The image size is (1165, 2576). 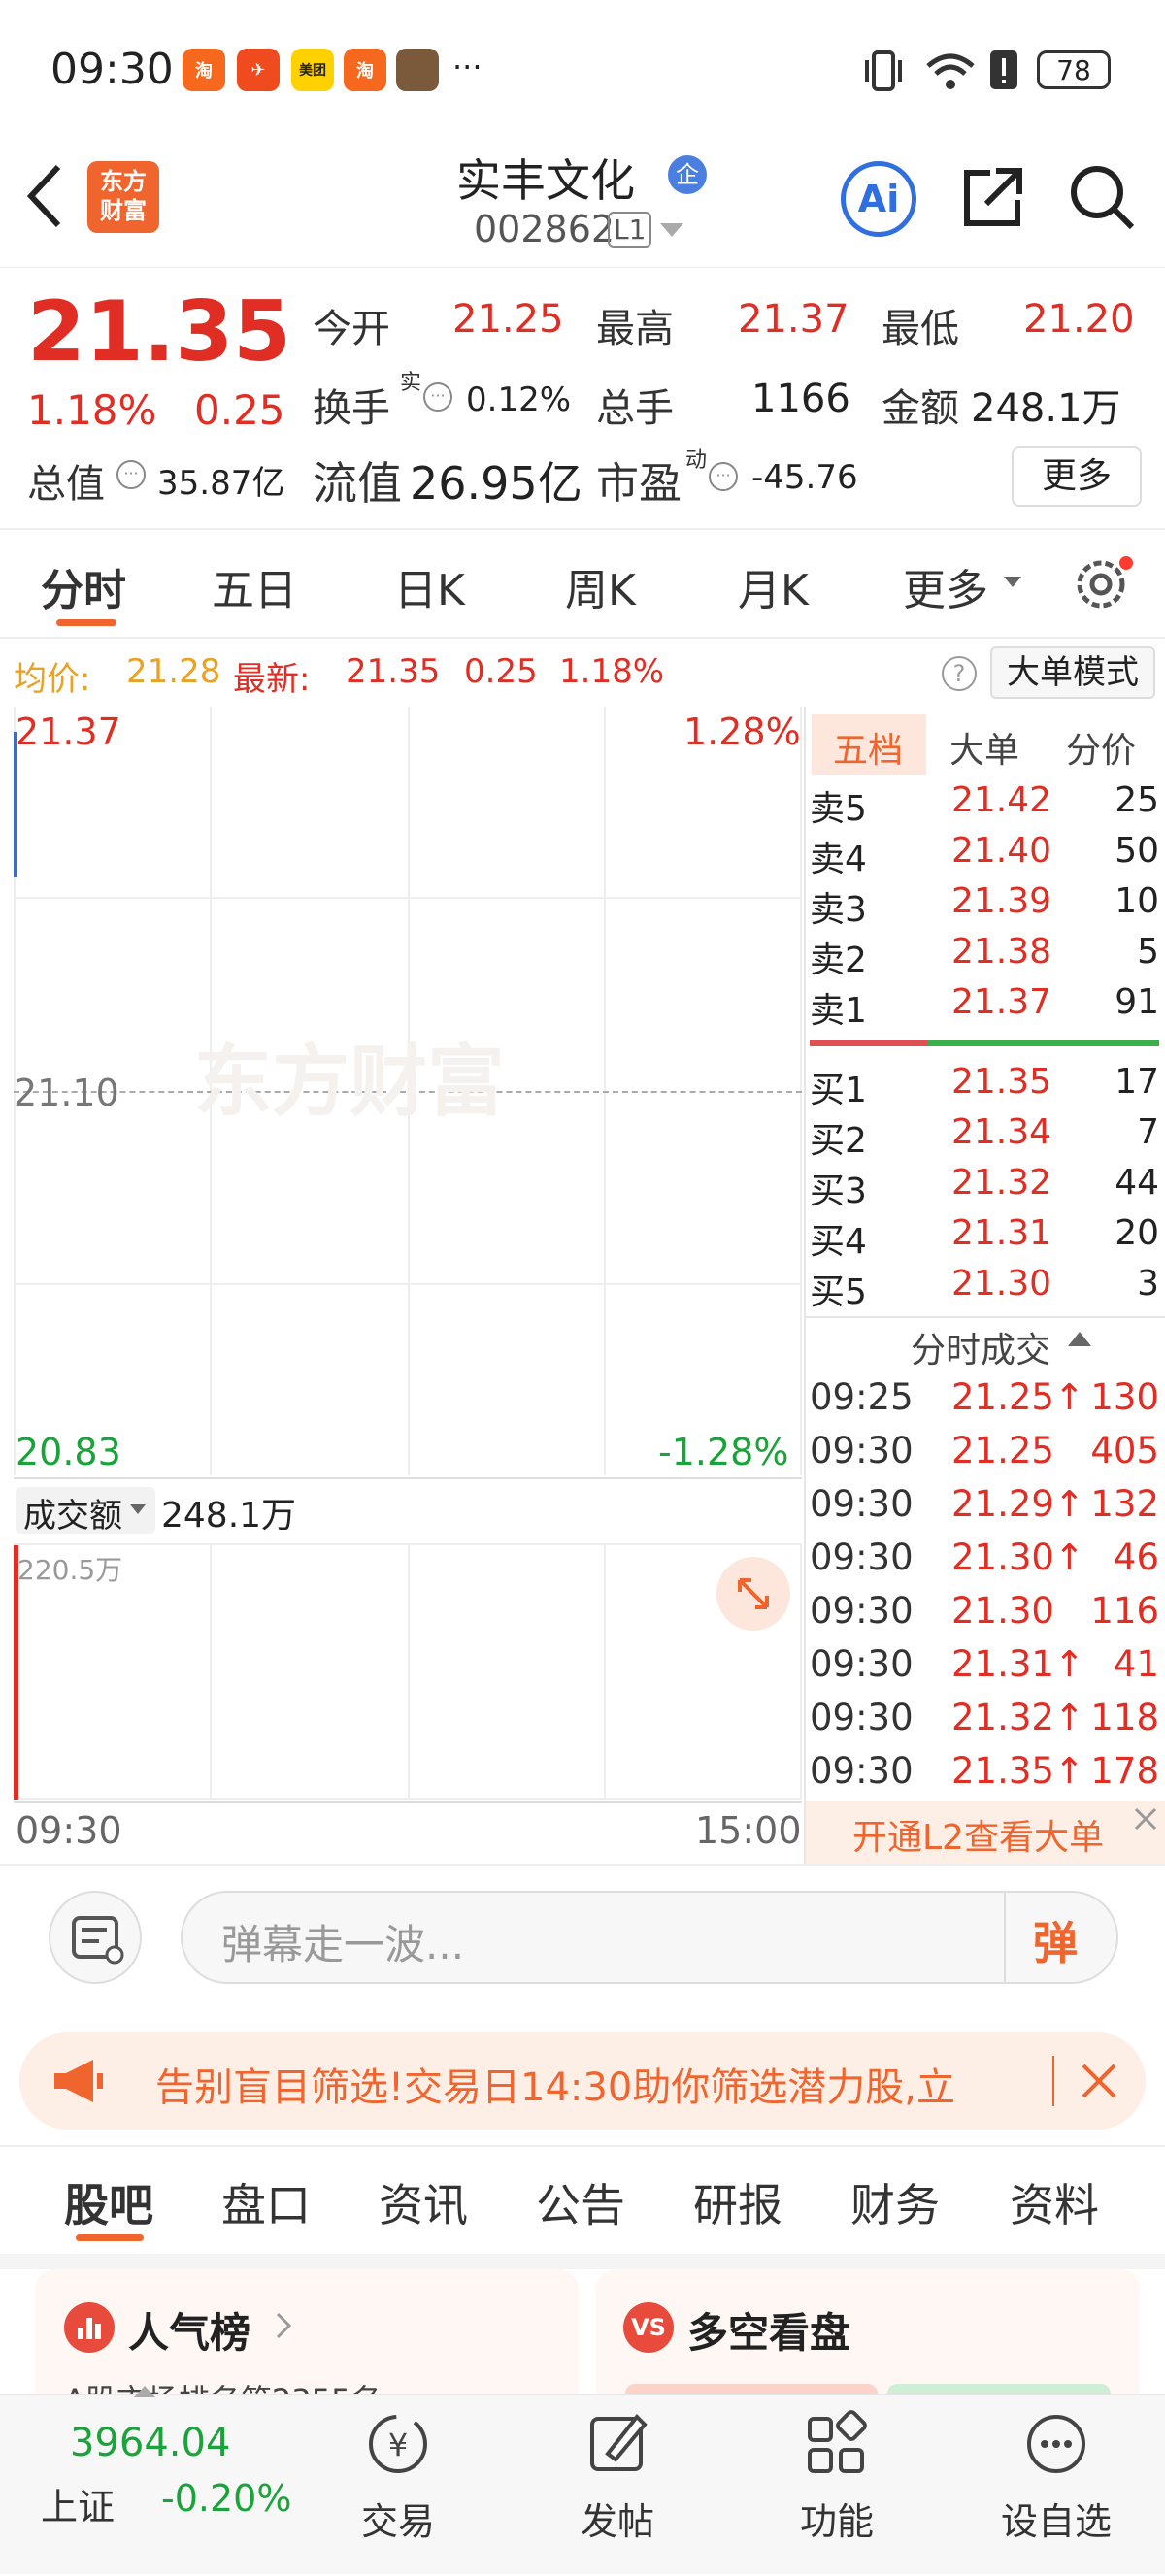 What do you see at coordinates (984, 1664) in the screenshot?
I see `trade-row: 09:30 21.31↑ 41` at bounding box center [984, 1664].